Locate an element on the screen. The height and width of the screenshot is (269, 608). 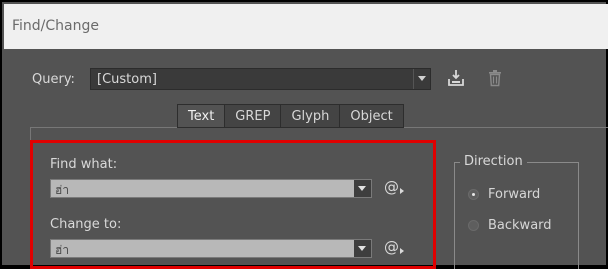
radio-unselected-icon is located at coordinates (473, 225).